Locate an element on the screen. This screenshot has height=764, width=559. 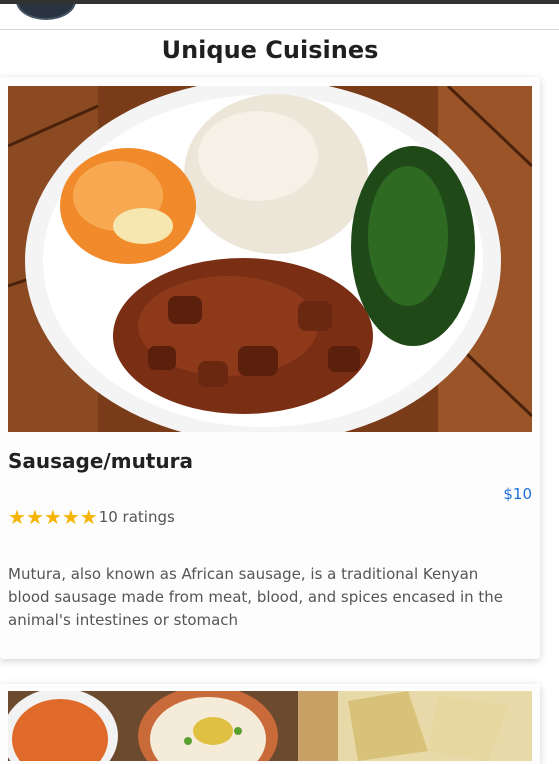
rating: ★ ★ ★ ★ ★ 10 ratings is located at coordinates (91, 517).